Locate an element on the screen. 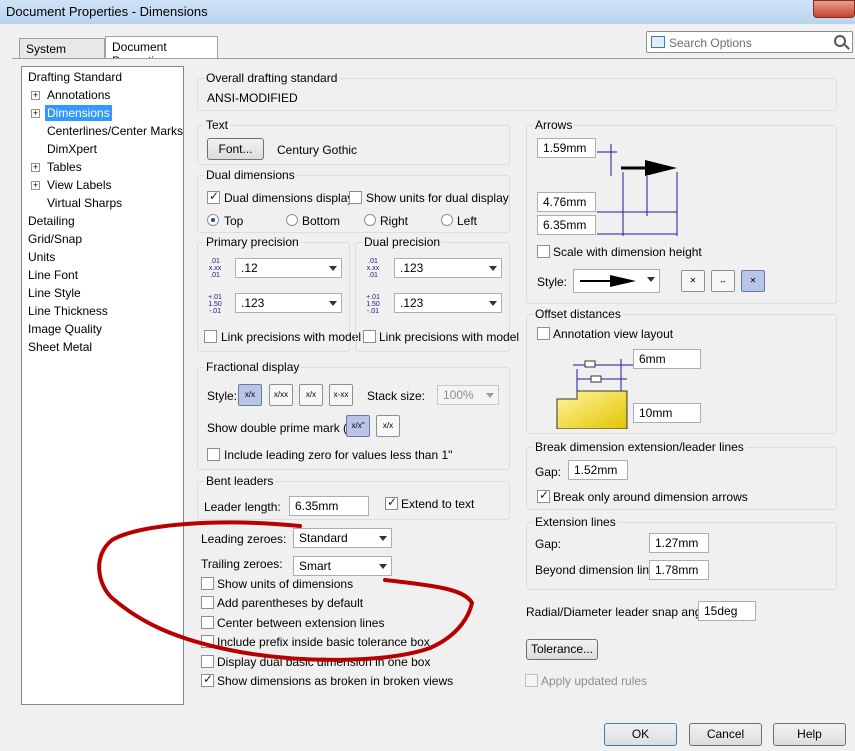 This screenshot has height=751, width=855. offset-first-field: 6mm is located at coordinates (667, 359).